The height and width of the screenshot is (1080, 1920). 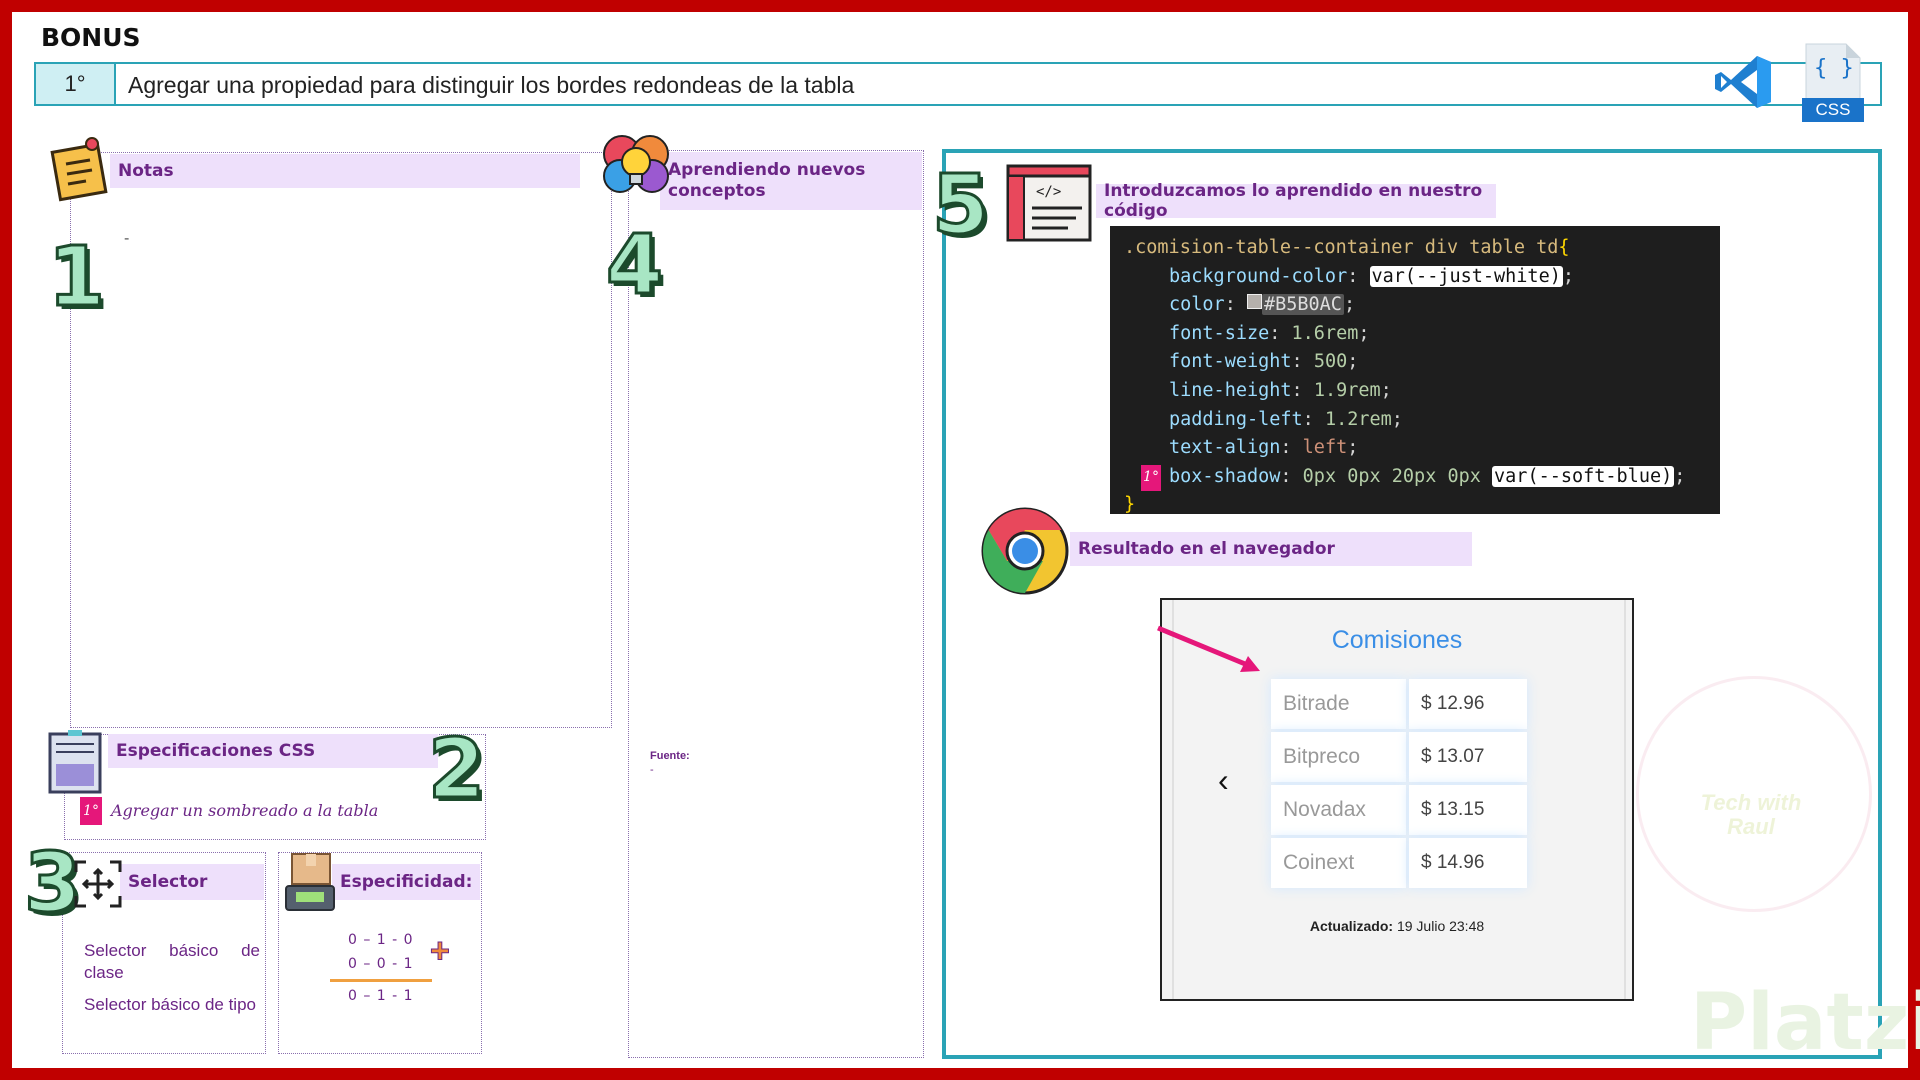 I want to click on table-row: Coinext $ 14.96, so click(x=1399, y=863).